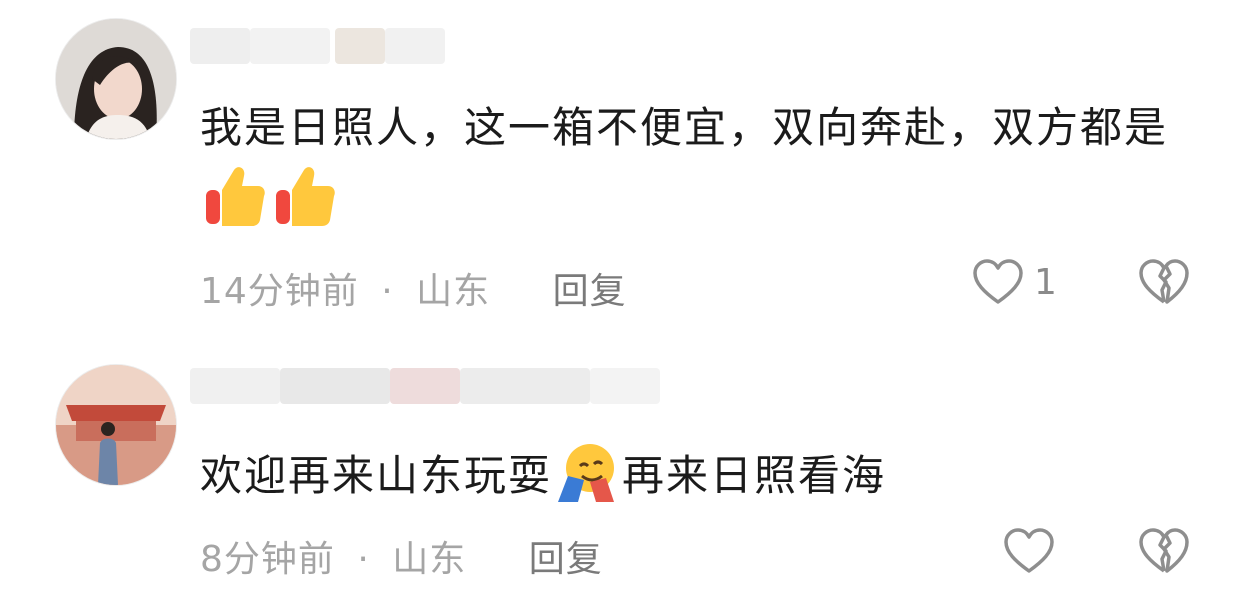  I want to click on comment-text-content: 我是日照人，这一箱不便宜，双向奔赴，双方都是, so click(684, 127).